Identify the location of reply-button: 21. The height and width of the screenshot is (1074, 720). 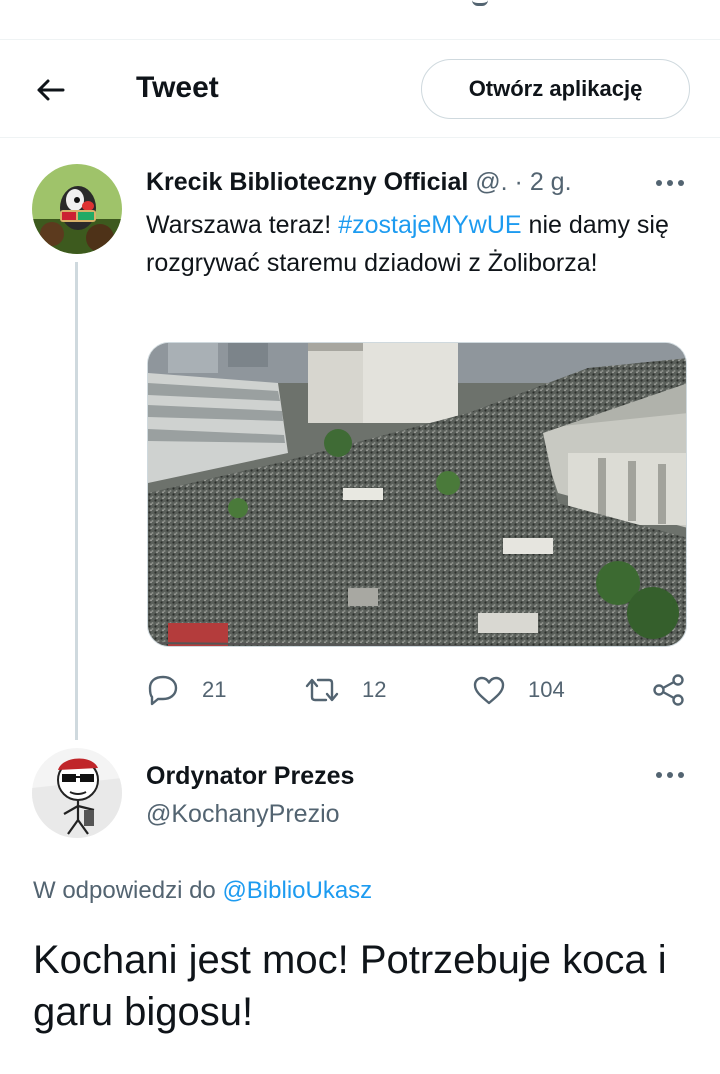
(186, 690).